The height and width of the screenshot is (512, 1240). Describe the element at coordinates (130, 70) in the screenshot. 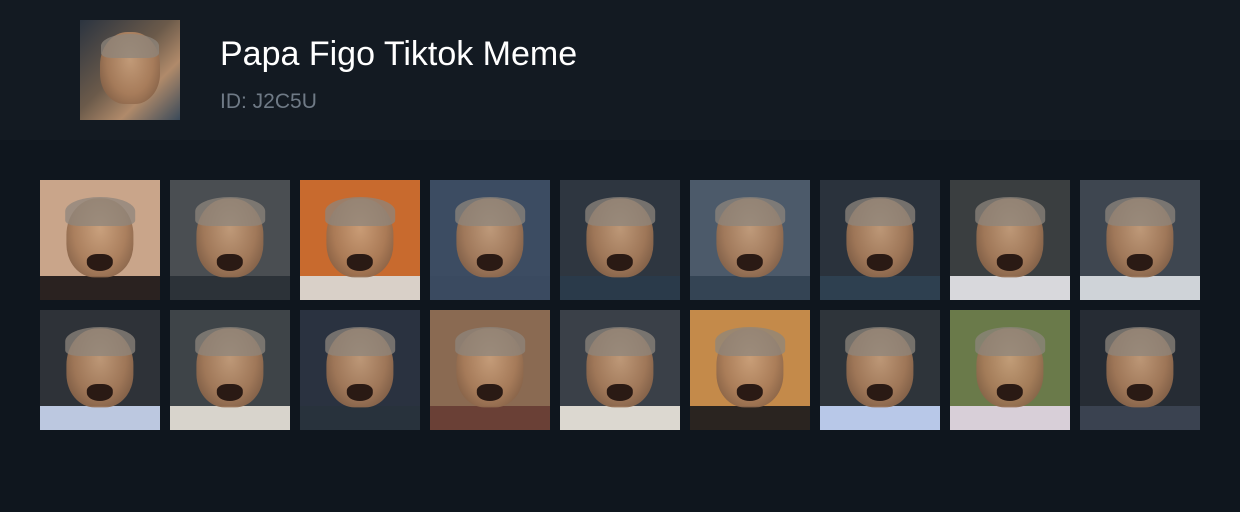

I see `sticker-pack-cover` at that location.